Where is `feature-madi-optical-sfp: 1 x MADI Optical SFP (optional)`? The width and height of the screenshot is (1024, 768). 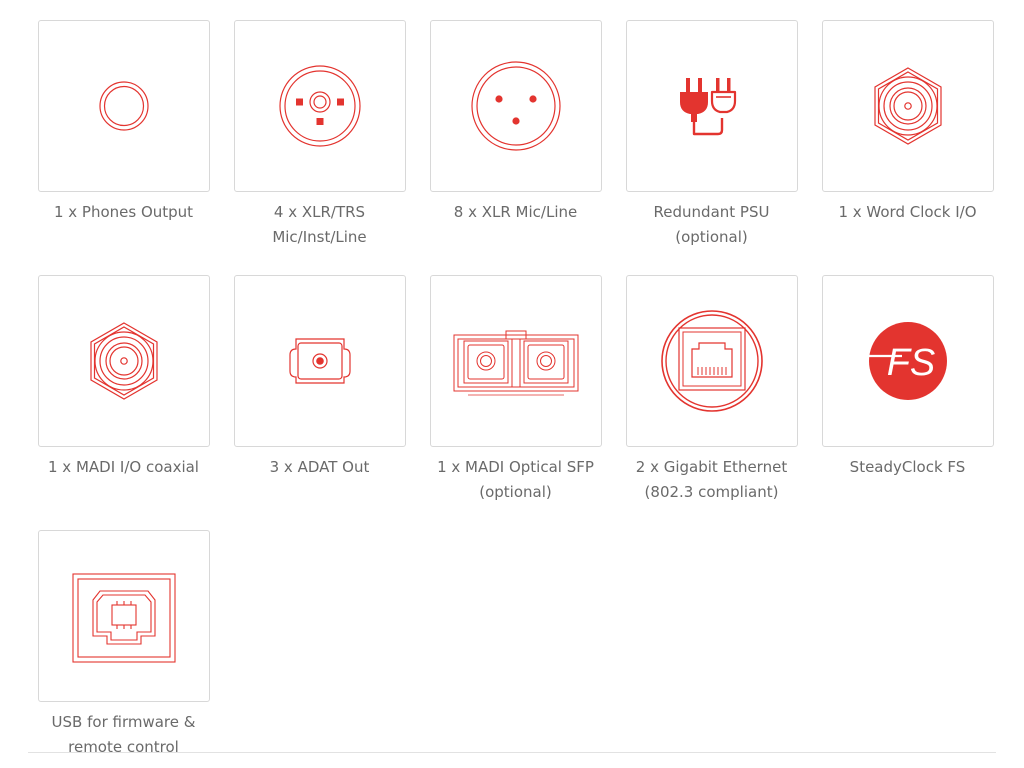 feature-madi-optical-sfp: 1 x MADI Optical SFP (optional) is located at coordinates (515, 402).